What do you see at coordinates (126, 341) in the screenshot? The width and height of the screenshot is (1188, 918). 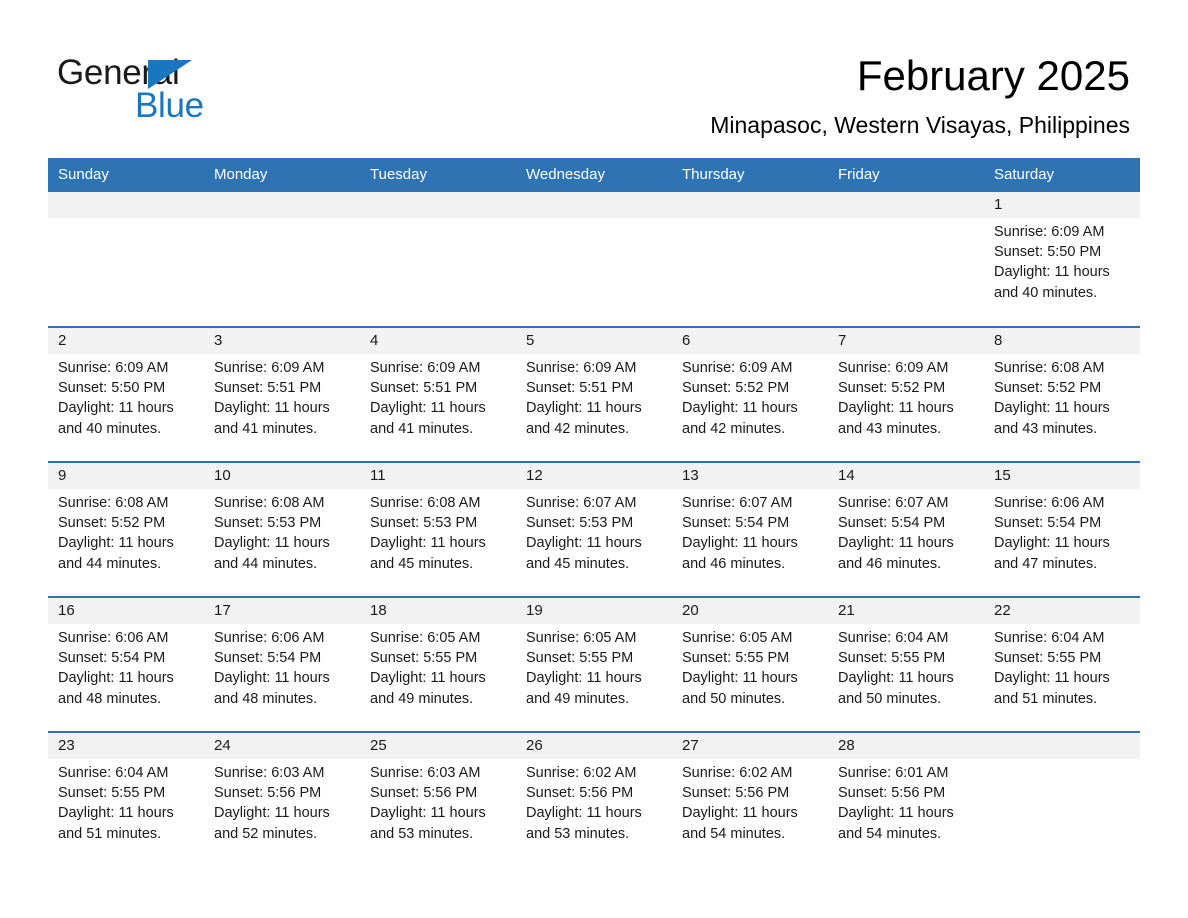 I see `day-number-band: 2` at bounding box center [126, 341].